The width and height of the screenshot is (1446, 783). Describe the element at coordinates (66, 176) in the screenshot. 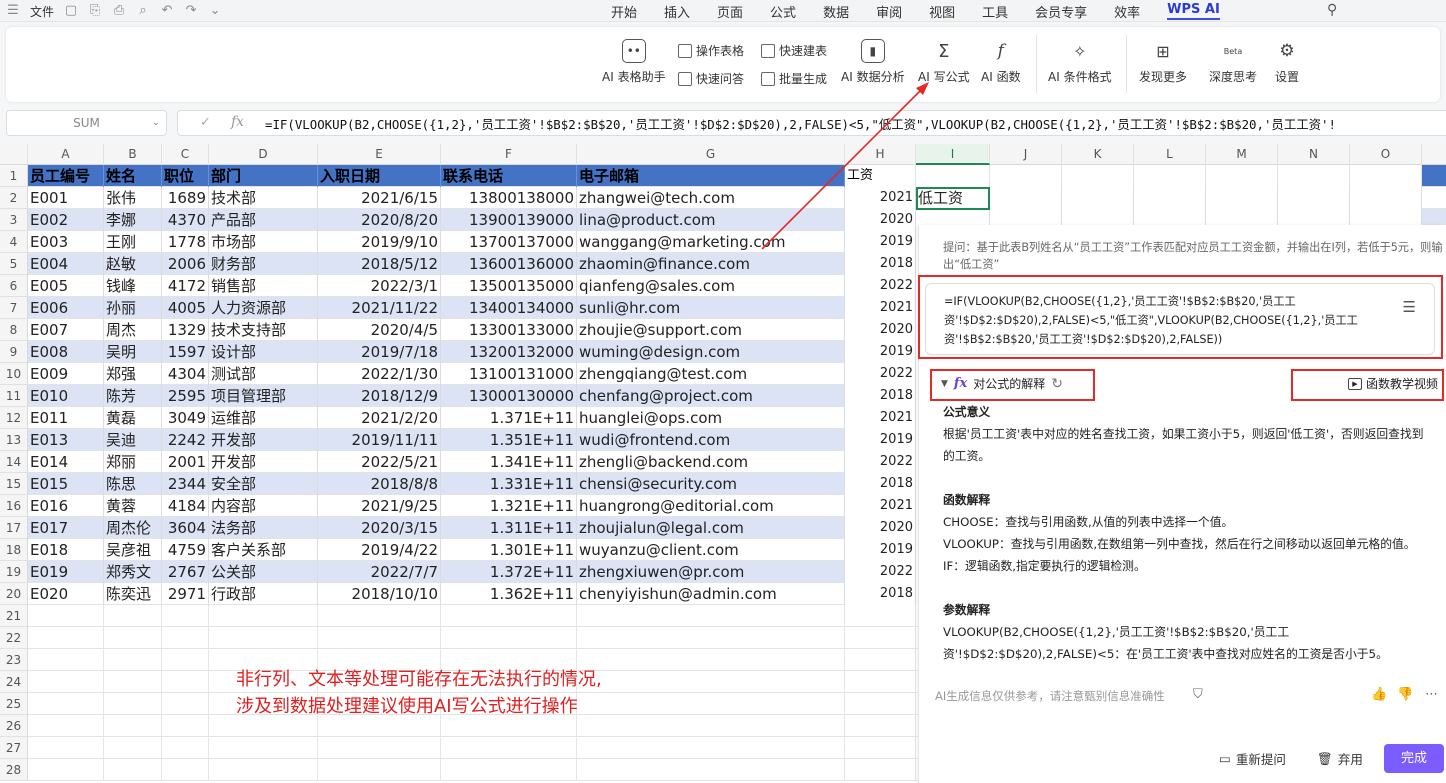

I see `cell-a: 员工编号` at that location.